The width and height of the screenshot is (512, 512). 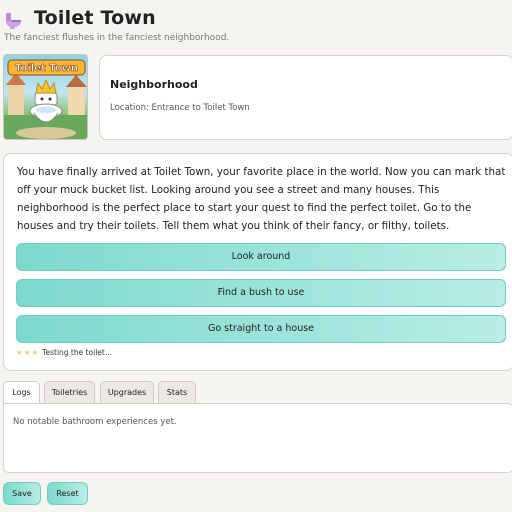 What do you see at coordinates (177, 392) in the screenshot?
I see `tab-stats: Stats` at bounding box center [177, 392].